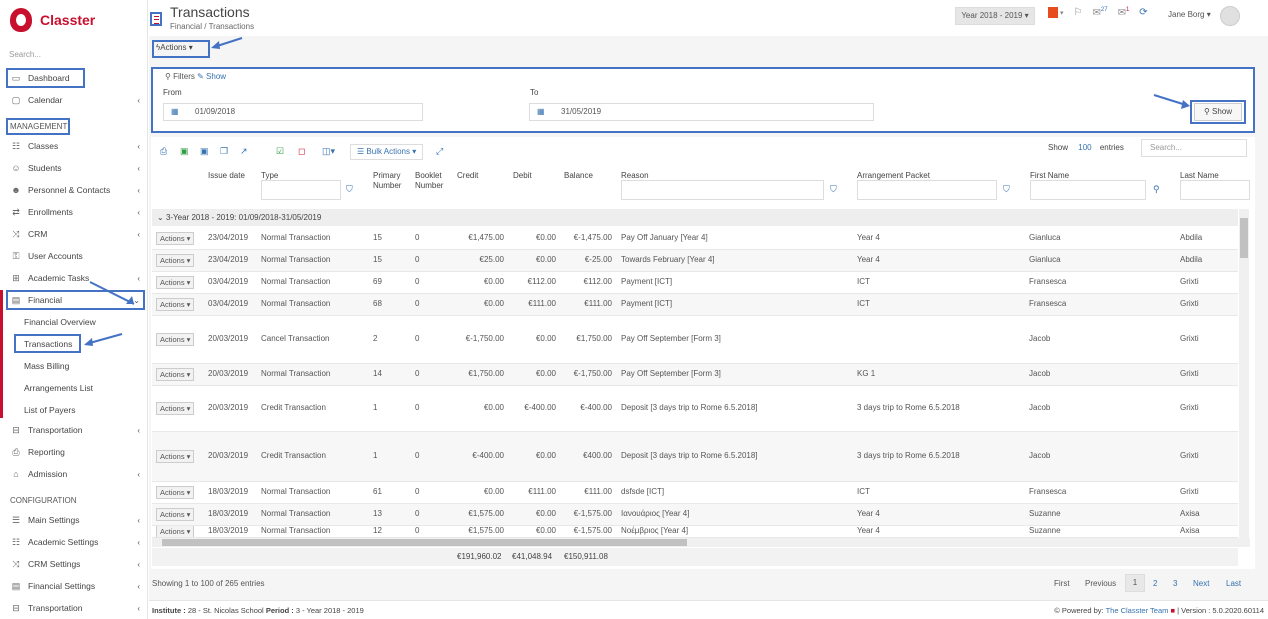 This screenshot has width=1268, height=619. I want to click on pager-page-3: 3, so click(1175, 583).